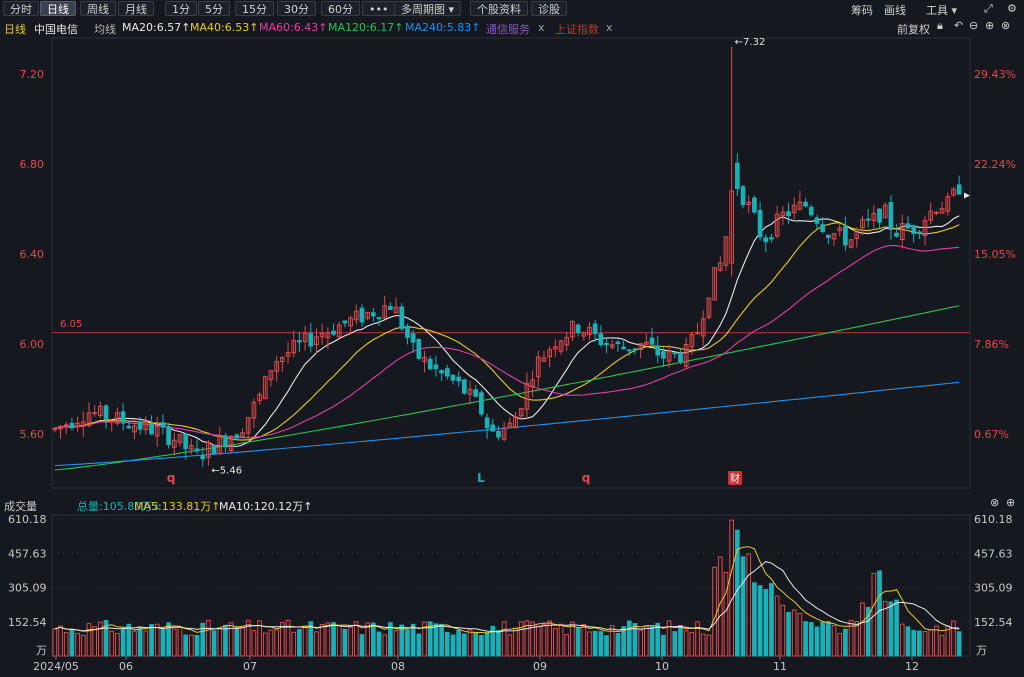 This screenshot has width=1024, height=677. What do you see at coordinates (27, 588) in the screenshot?
I see `volume-tick-left: 305.09` at bounding box center [27, 588].